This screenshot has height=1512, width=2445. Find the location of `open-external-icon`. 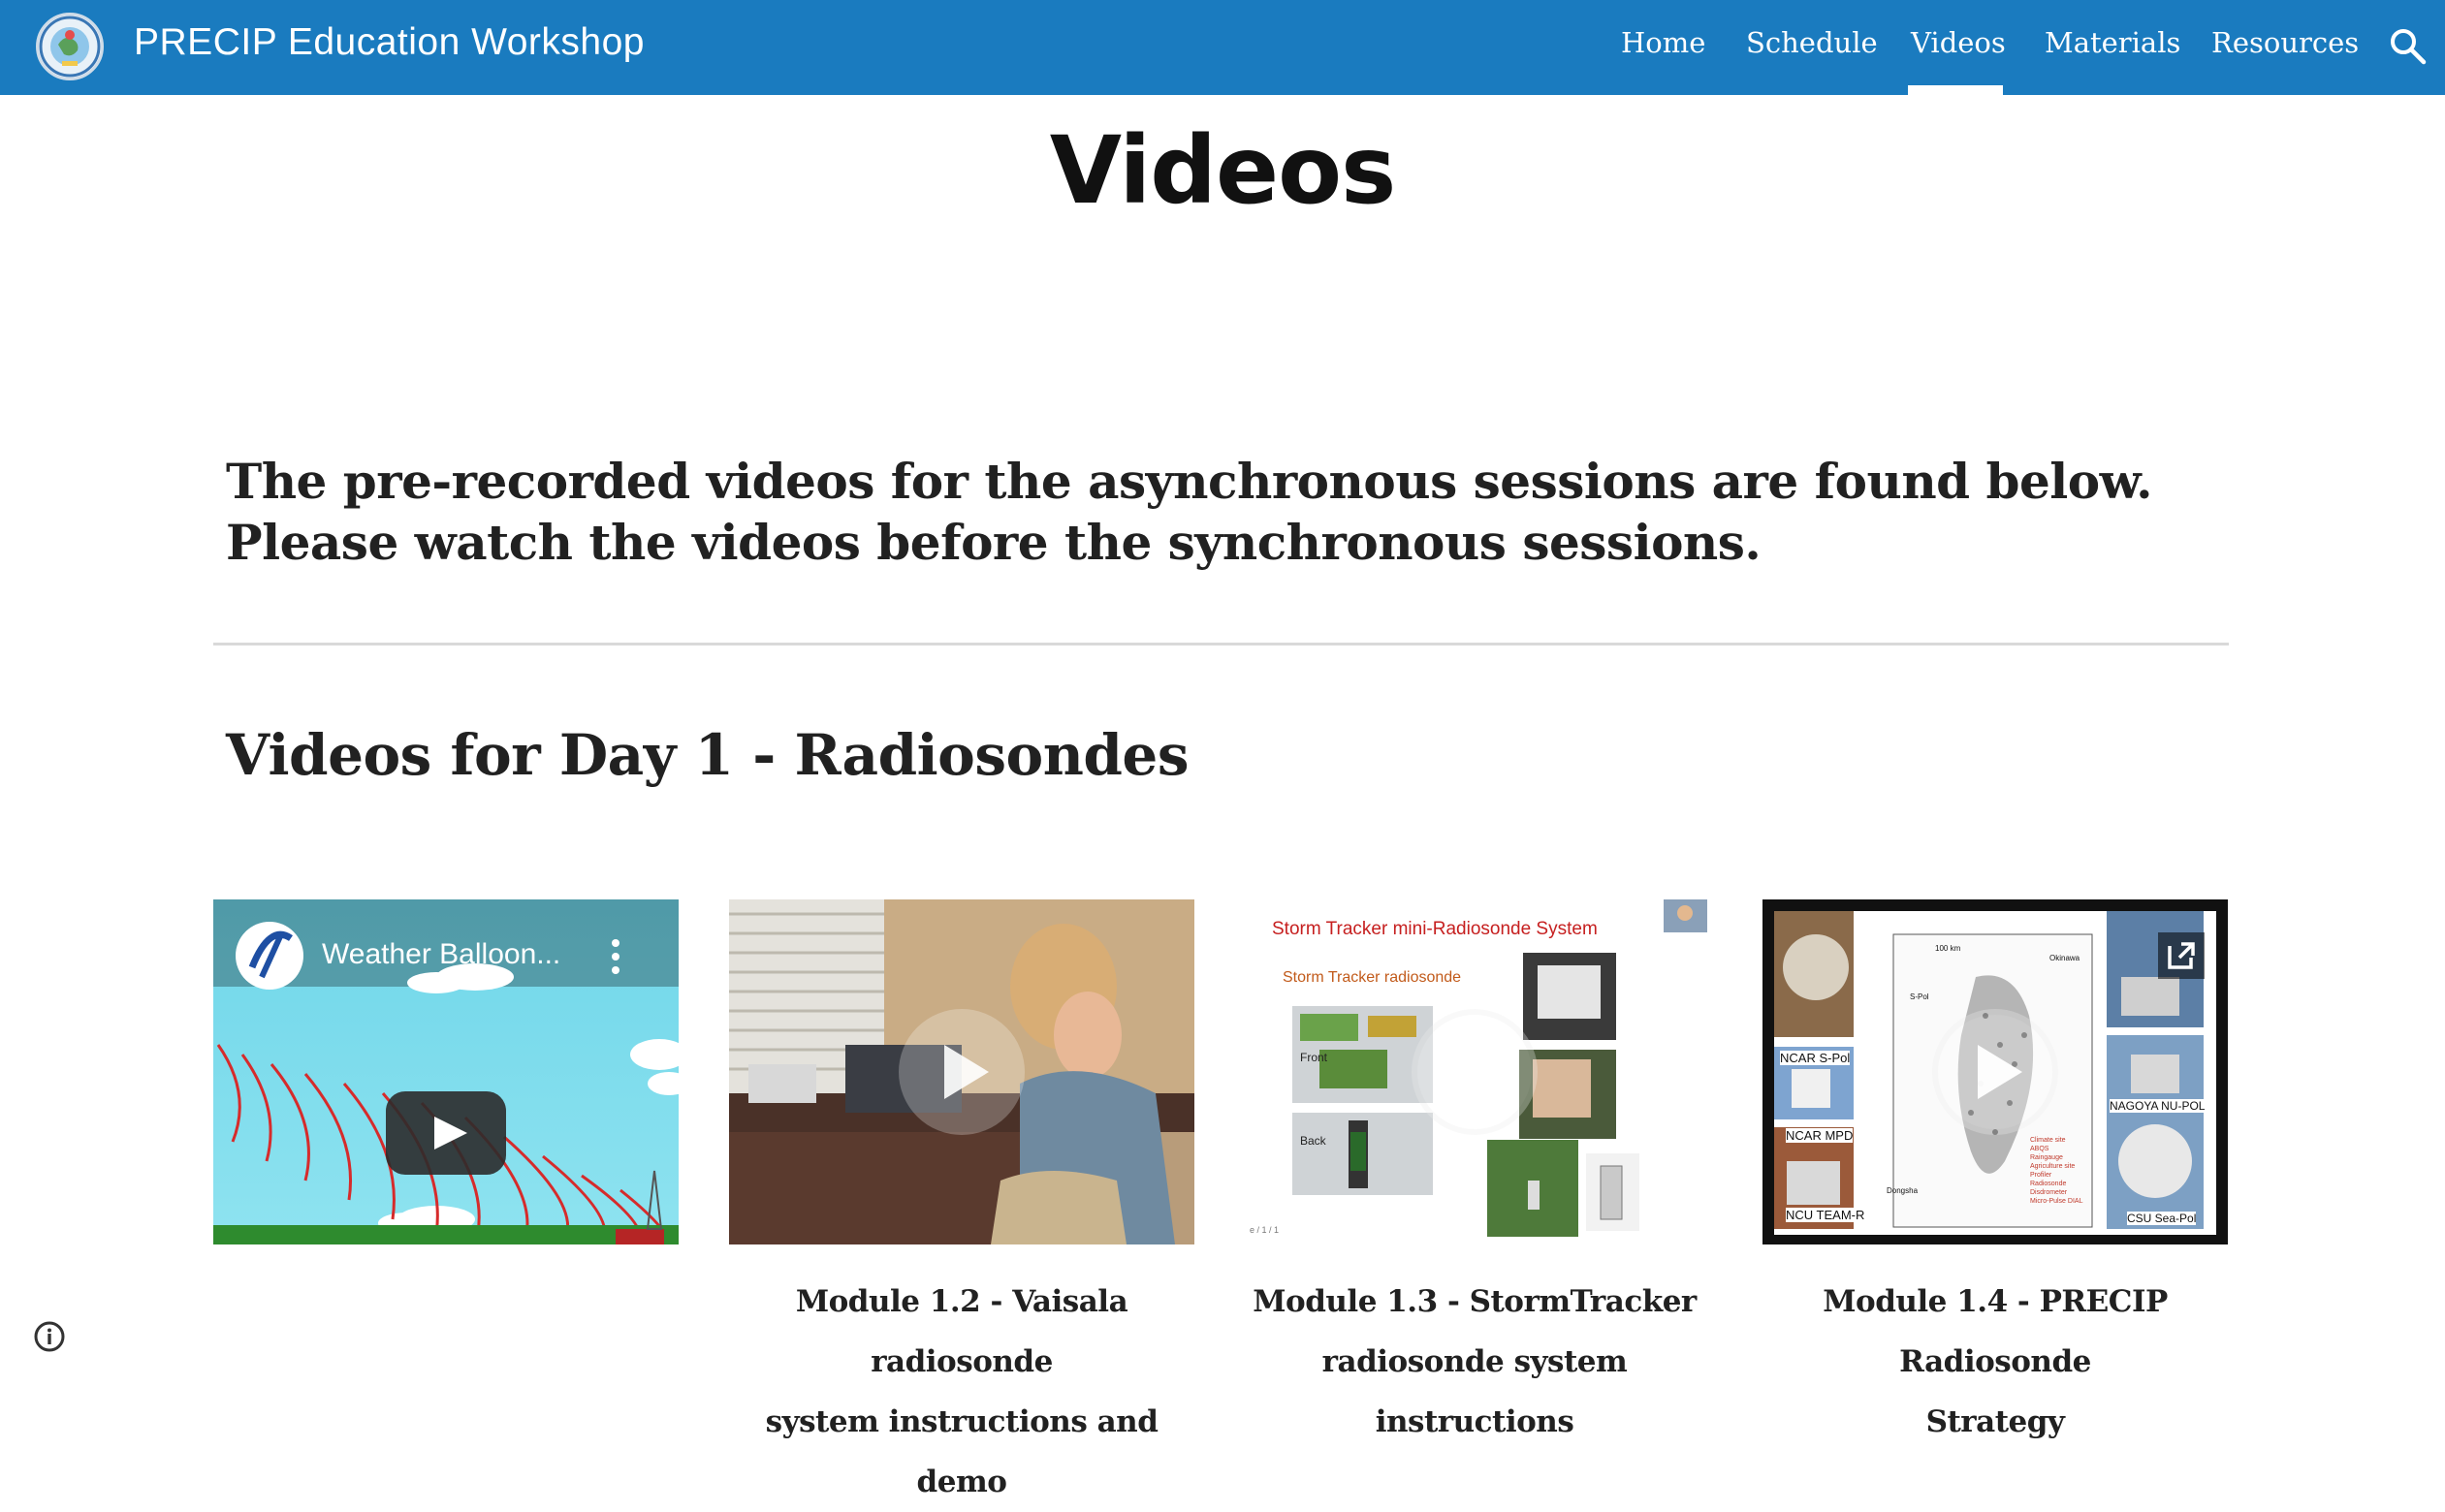

open-external-icon is located at coordinates (2181, 956).